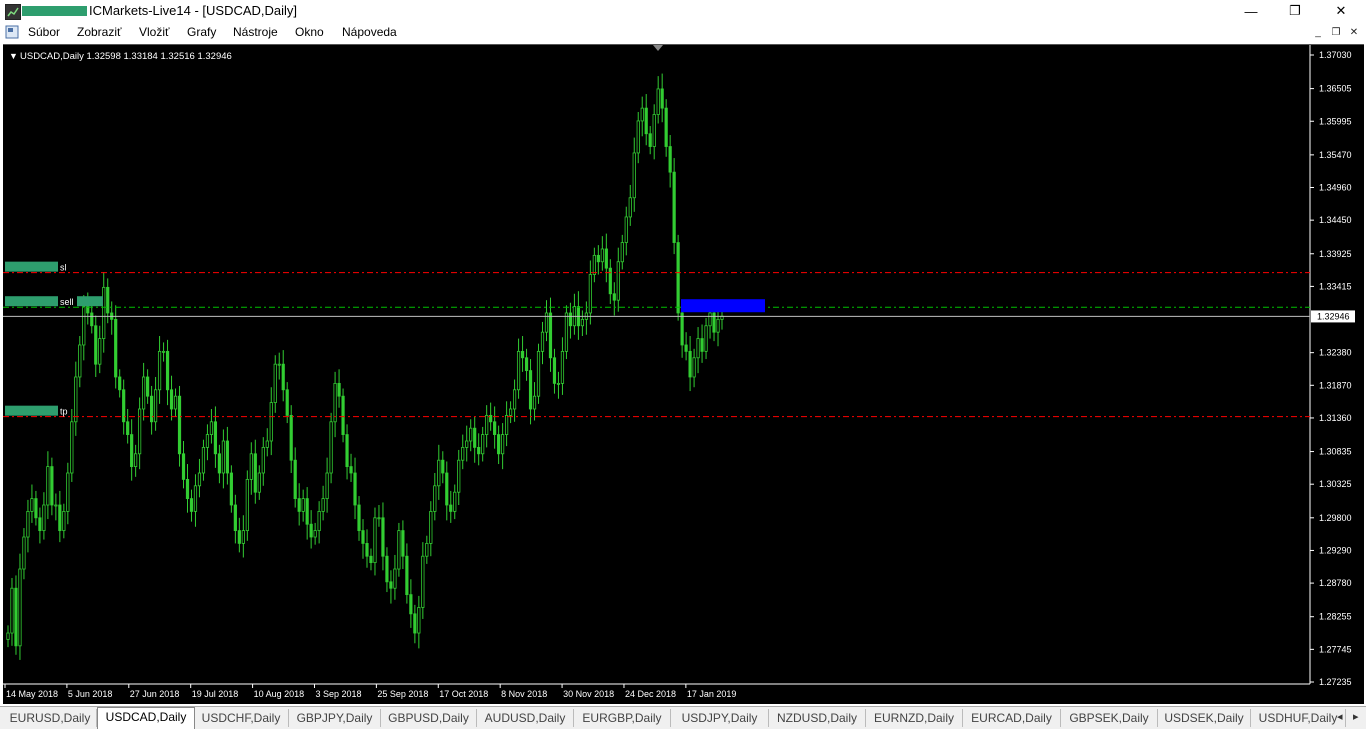 Image resolution: width=1366 pixels, height=729 pixels. Describe the element at coordinates (817, 718) in the screenshot. I see `tab-nzdusd: NZDUSD,Daily` at that location.